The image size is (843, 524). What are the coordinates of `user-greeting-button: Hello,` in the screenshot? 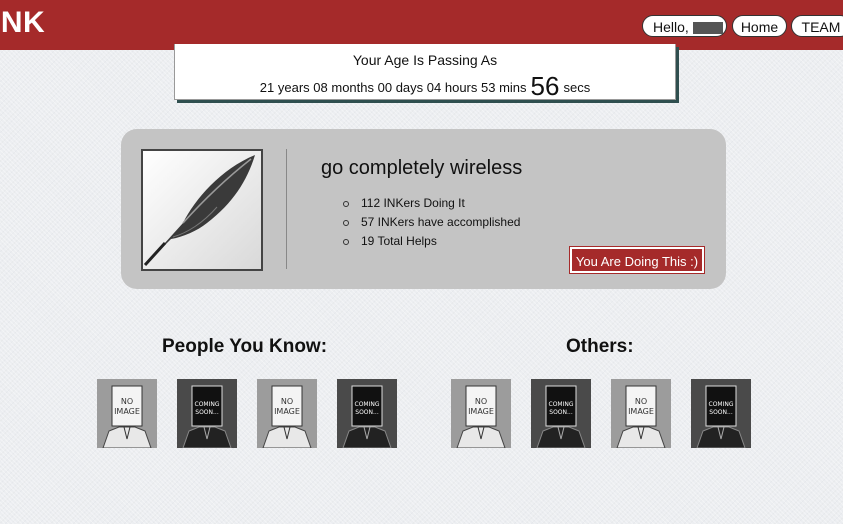 It's located at (684, 26).